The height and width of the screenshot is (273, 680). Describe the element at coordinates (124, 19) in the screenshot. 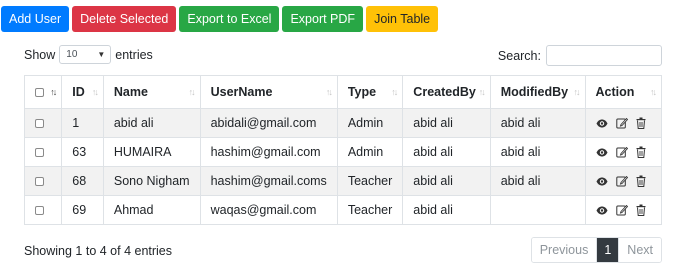

I see `delete-selected-button: Delete Selected` at that location.